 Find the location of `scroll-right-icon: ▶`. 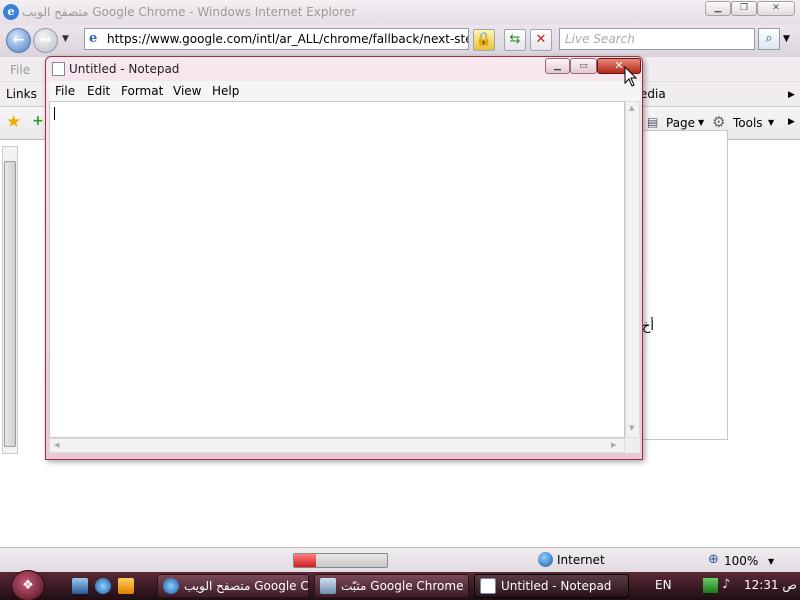

scroll-right-icon: ▶ is located at coordinates (613, 445).